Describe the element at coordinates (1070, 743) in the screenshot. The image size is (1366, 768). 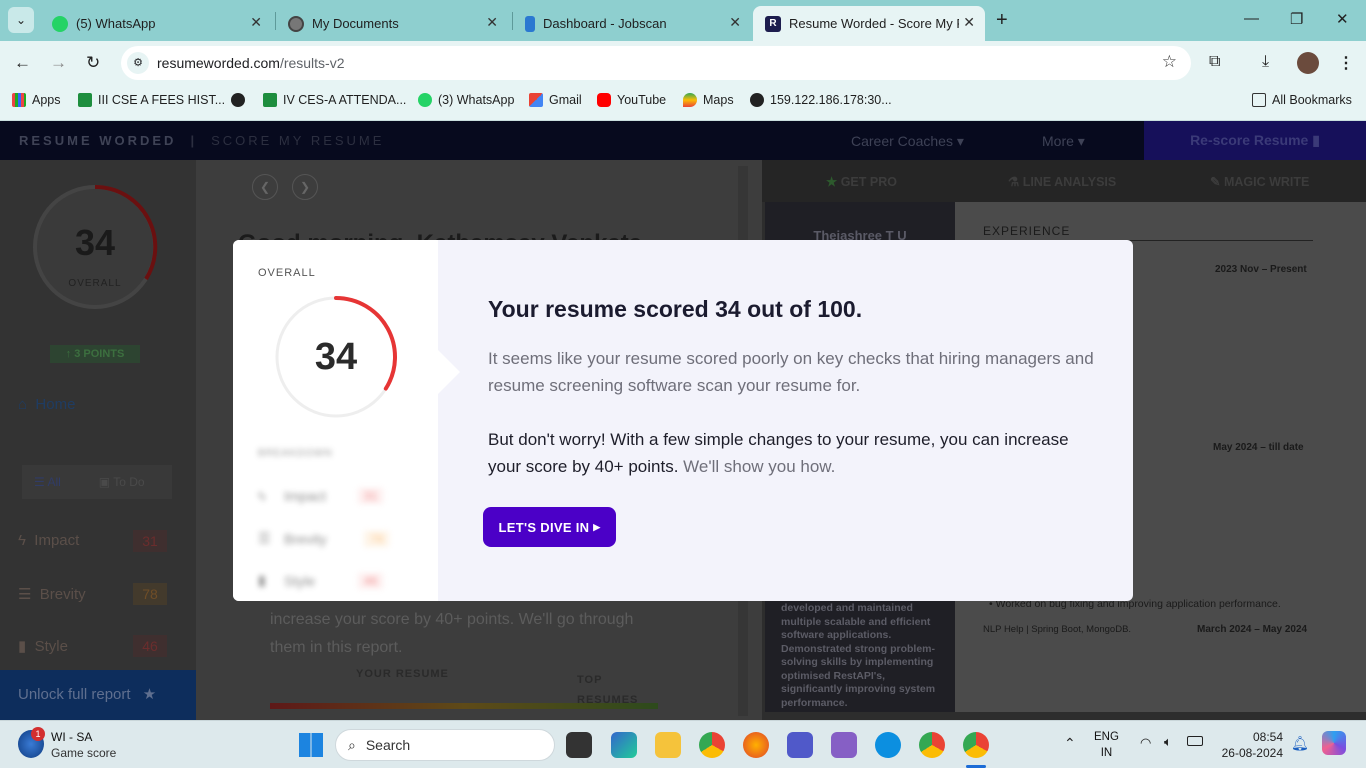
I see `chevron-up-icon: ⌃` at that location.